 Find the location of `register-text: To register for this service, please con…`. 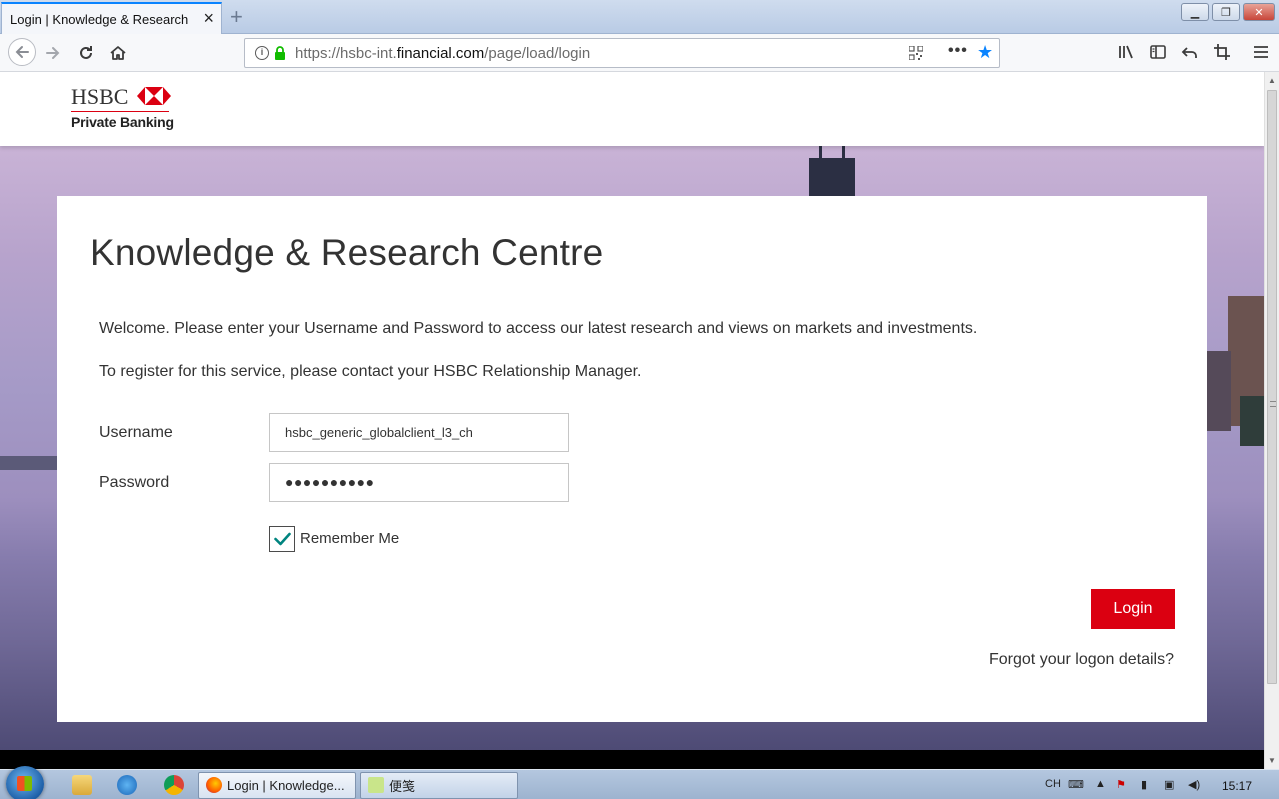

register-text: To register for this service, please con… is located at coordinates (370, 371).